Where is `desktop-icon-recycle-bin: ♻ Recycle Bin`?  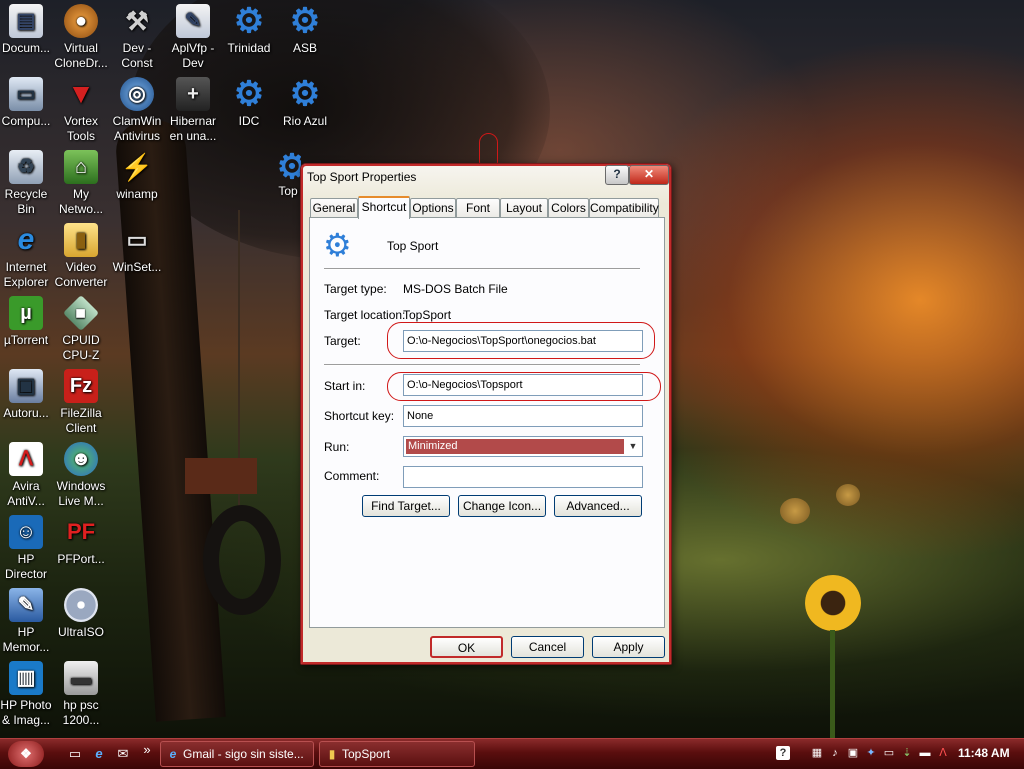 desktop-icon-recycle-bin: ♻ Recycle Bin is located at coordinates (28, 183).